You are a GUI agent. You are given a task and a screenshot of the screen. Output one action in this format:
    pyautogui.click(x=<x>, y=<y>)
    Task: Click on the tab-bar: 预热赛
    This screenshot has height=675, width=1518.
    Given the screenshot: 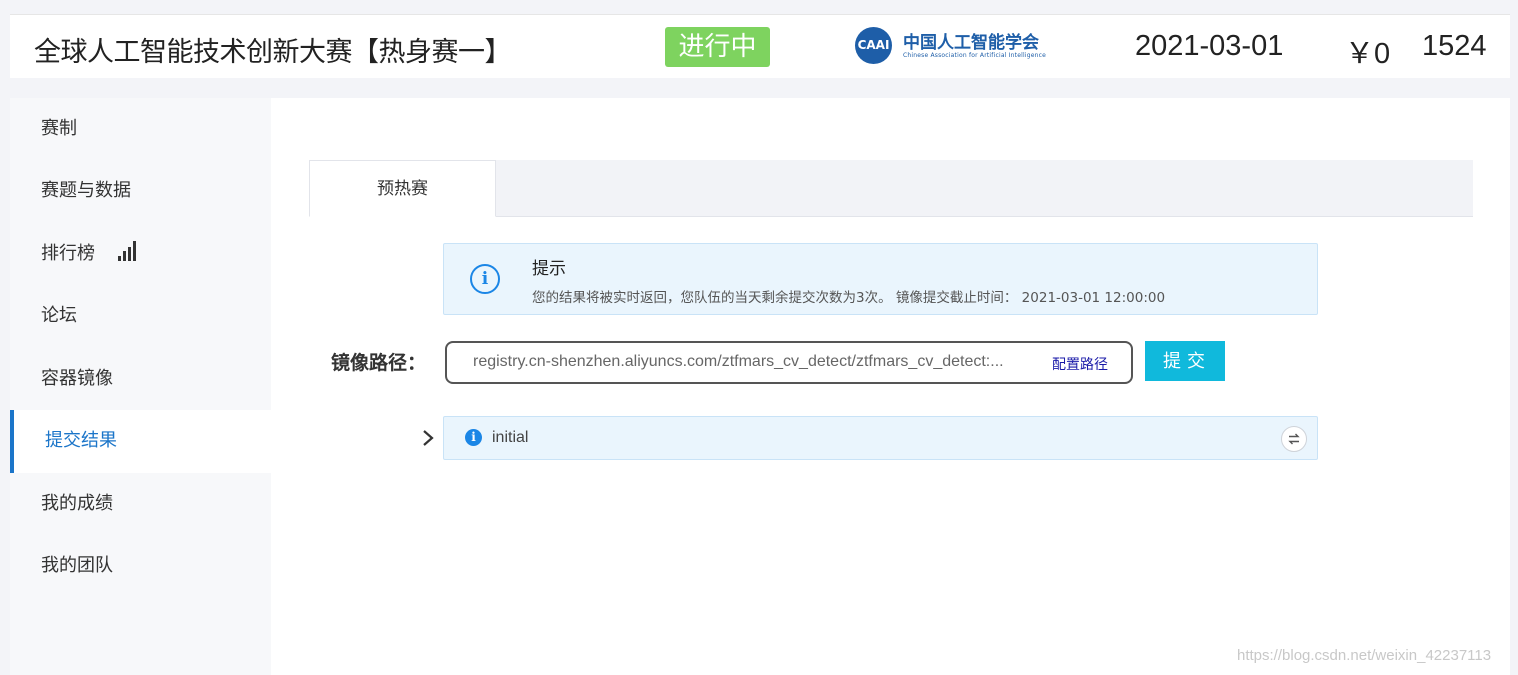 What is the action you would take?
    pyautogui.click(x=891, y=188)
    